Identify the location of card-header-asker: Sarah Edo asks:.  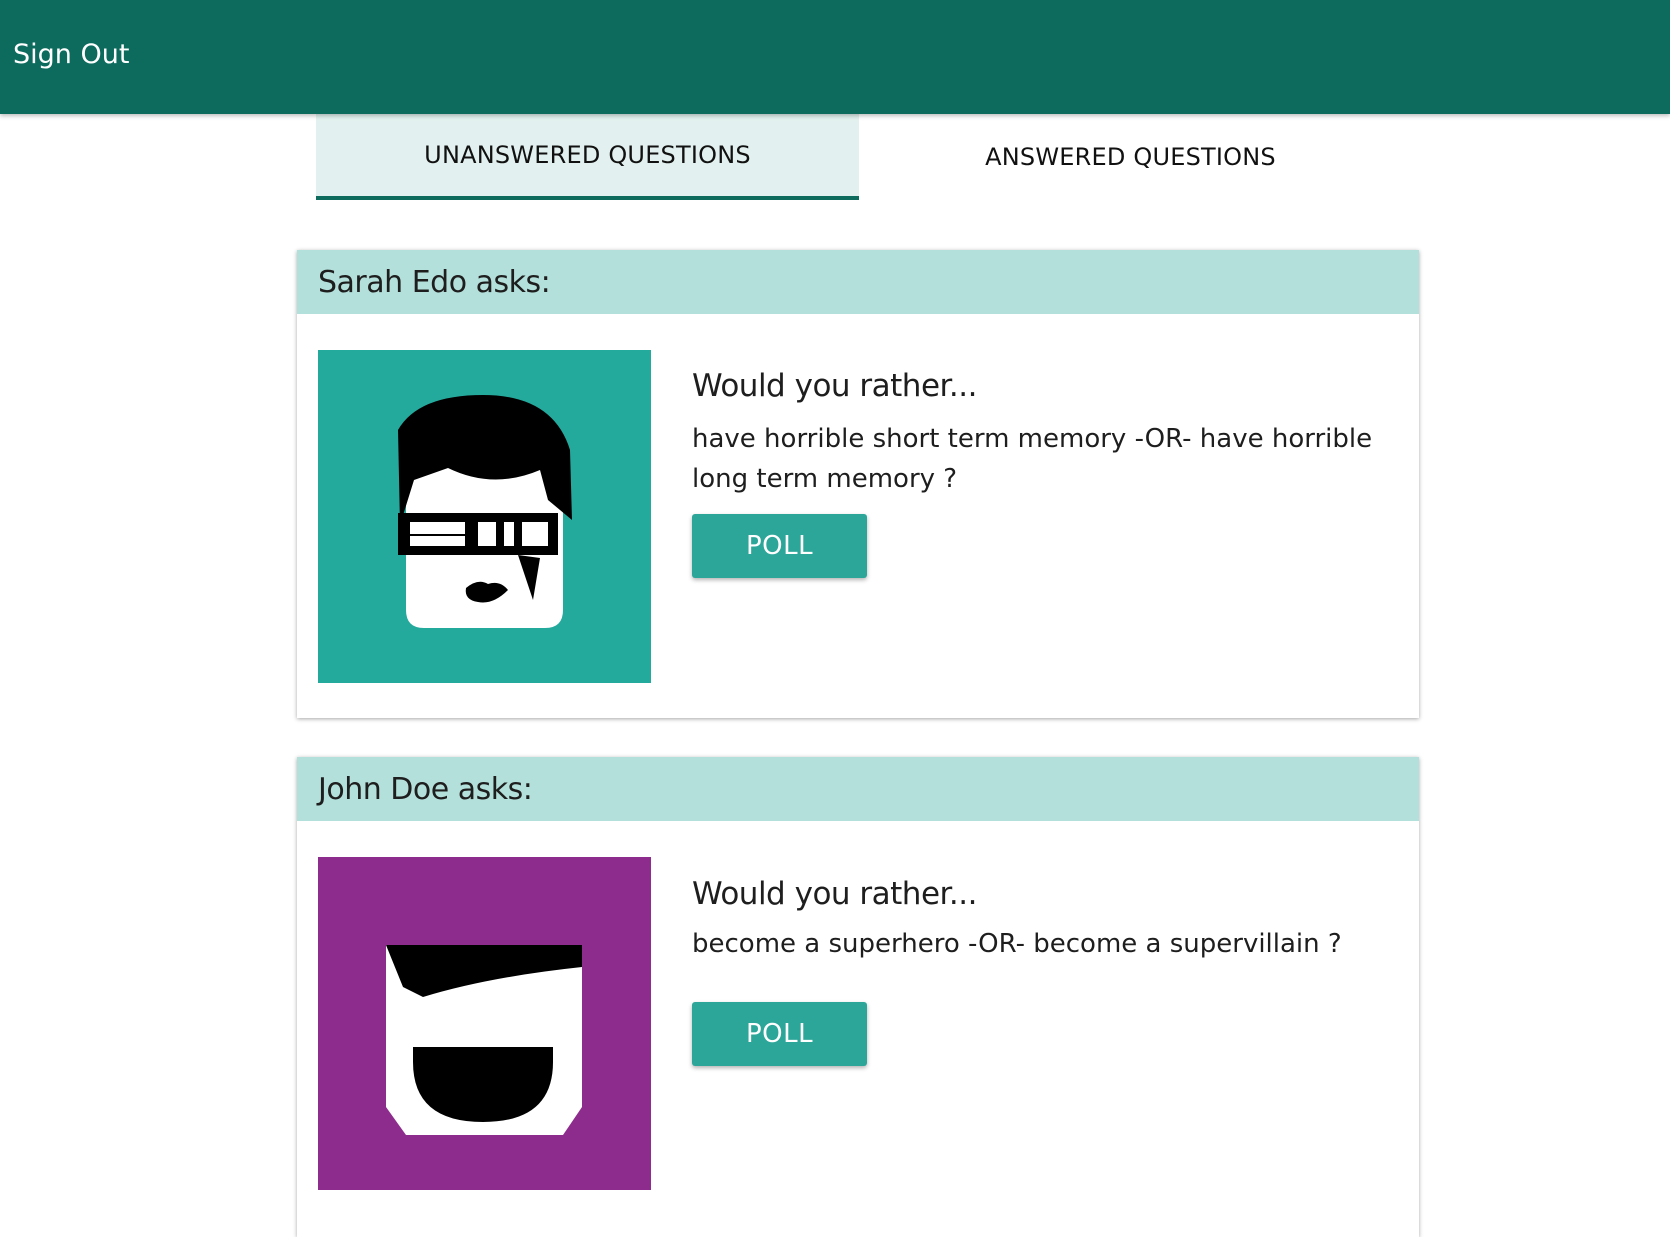
(858, 282).